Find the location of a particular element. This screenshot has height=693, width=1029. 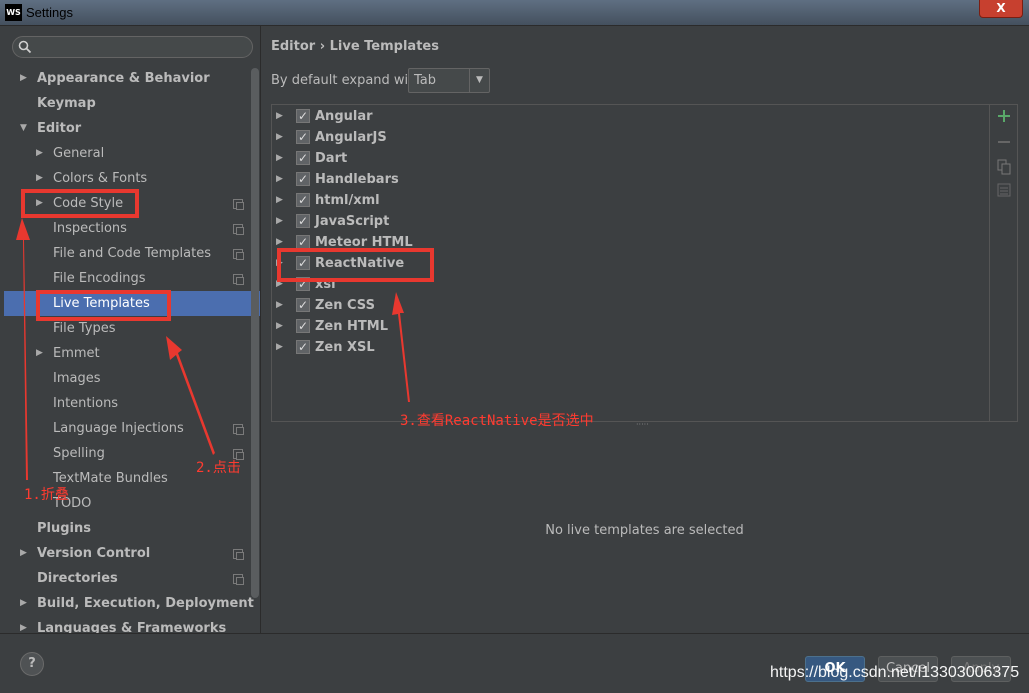

plus-icon is located at coordinates (1004, 117).